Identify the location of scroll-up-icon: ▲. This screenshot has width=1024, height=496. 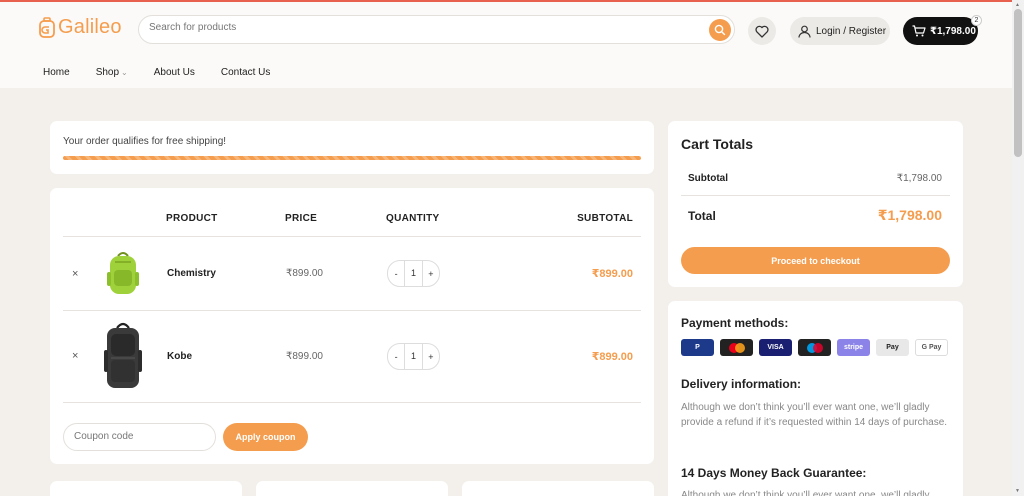
(1017, 5).